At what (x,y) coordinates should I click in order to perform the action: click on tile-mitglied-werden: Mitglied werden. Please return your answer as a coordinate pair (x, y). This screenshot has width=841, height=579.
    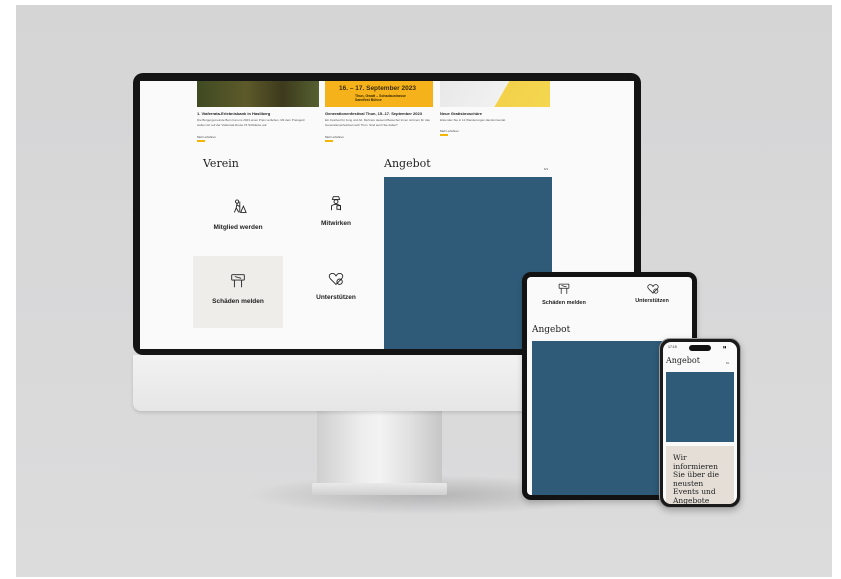
    Looking at the image, I should click on (238, 220).